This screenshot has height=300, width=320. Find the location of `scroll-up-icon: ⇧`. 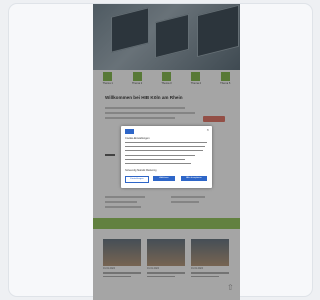

scroll-up-icon: ⇧ is located at coordinates (230, 287).